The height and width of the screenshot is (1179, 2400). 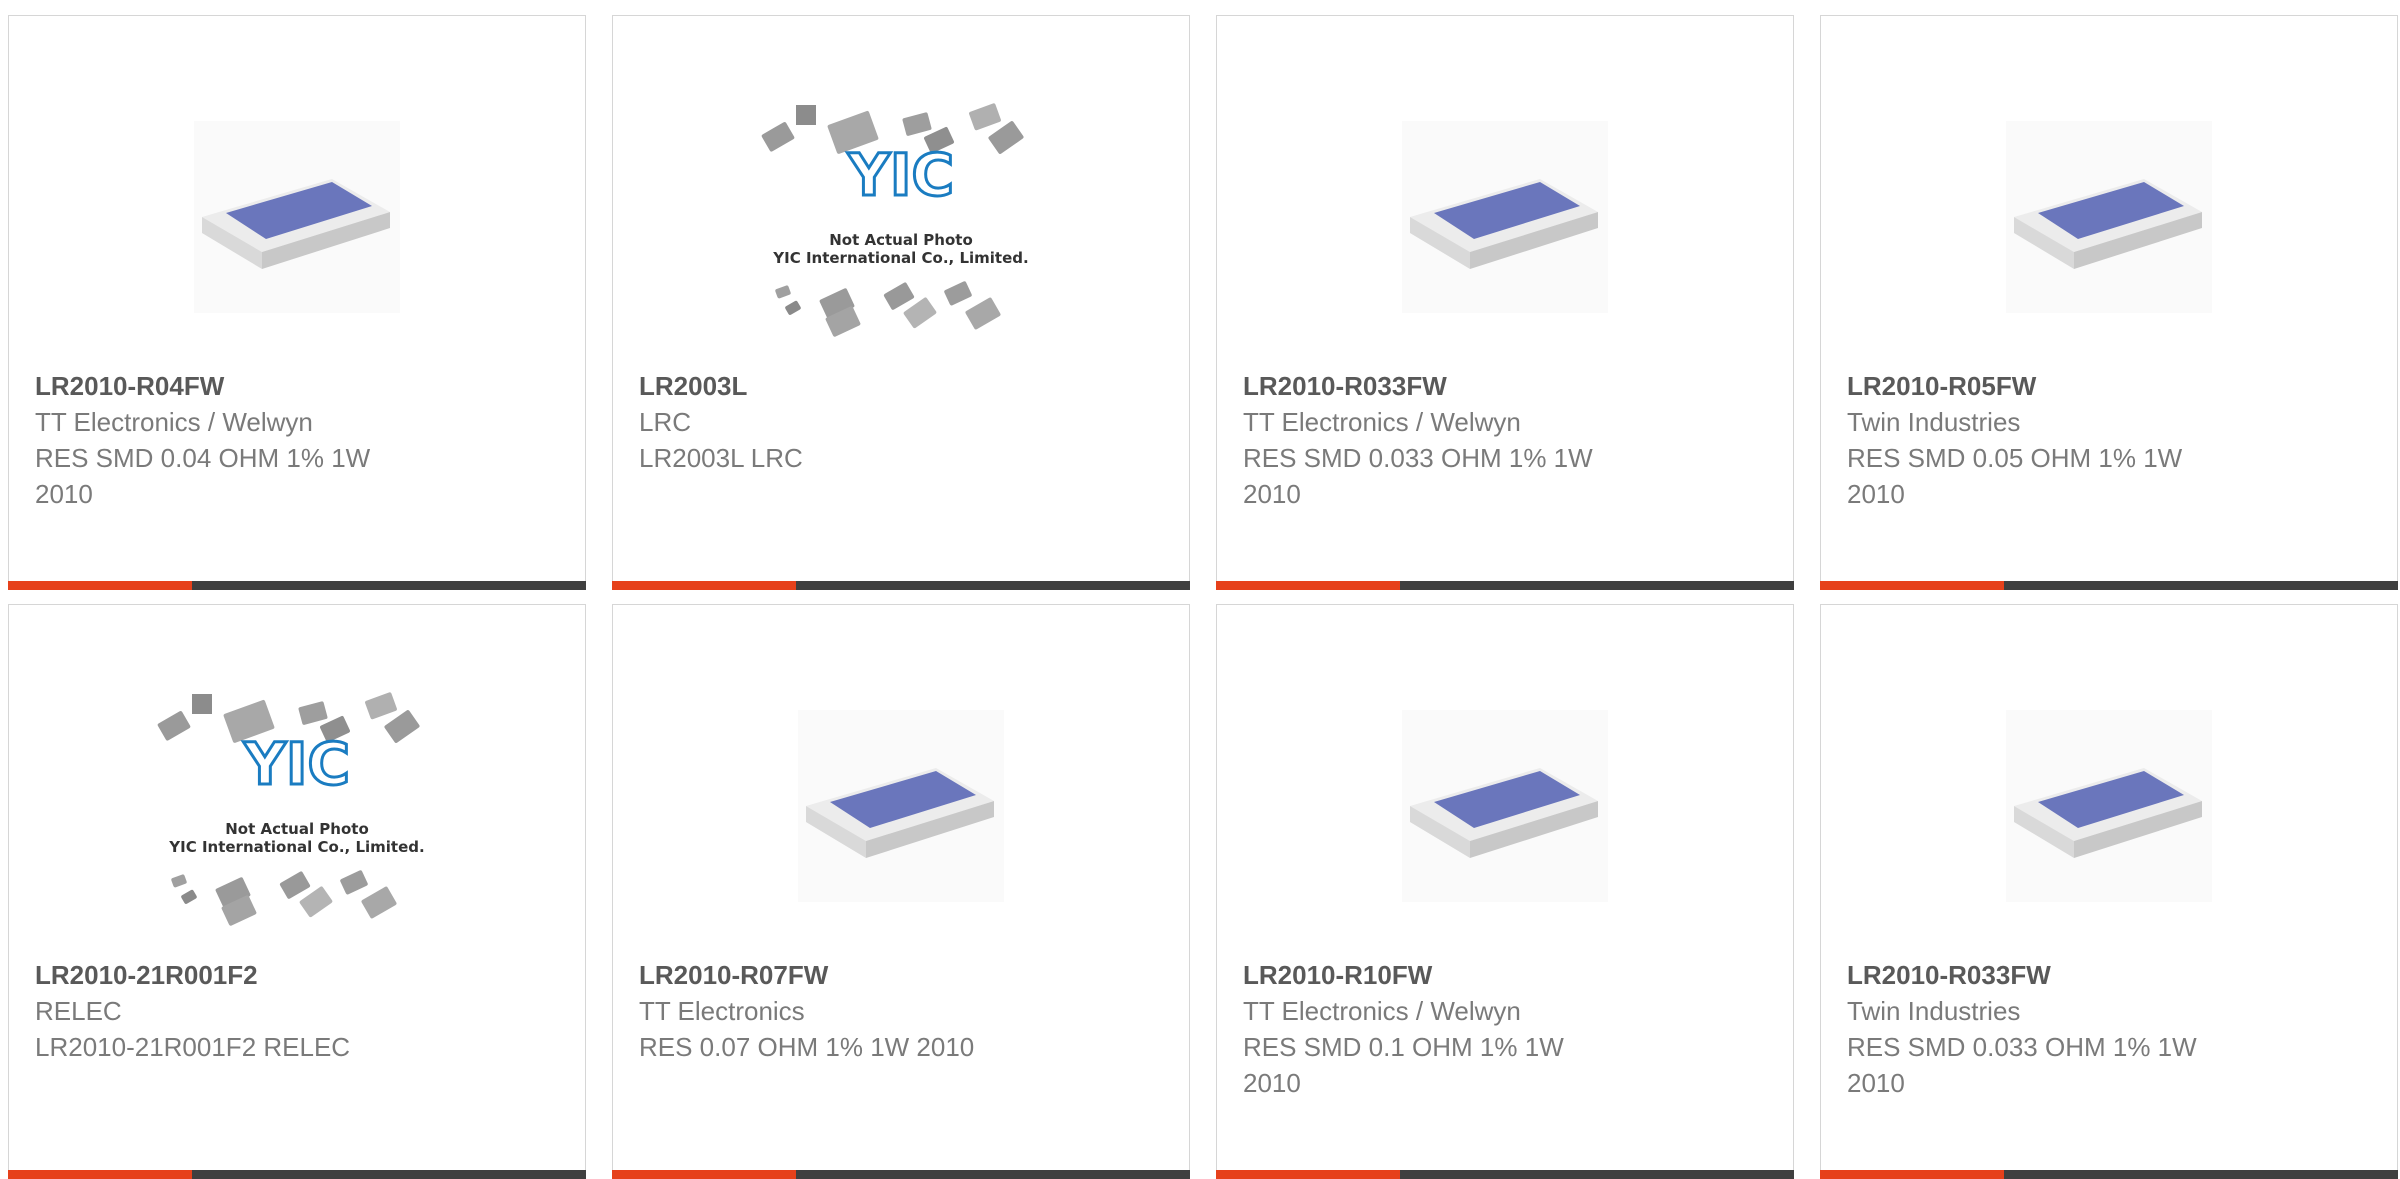 What do you see at coordinates (78, 1011) in the screenshot?
I see `manufacturer: RELEC` at bounding box center [78, 1011].